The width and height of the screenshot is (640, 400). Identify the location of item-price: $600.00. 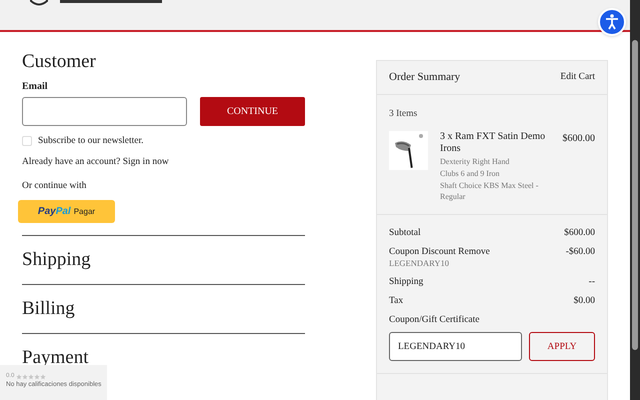
(578, 139).